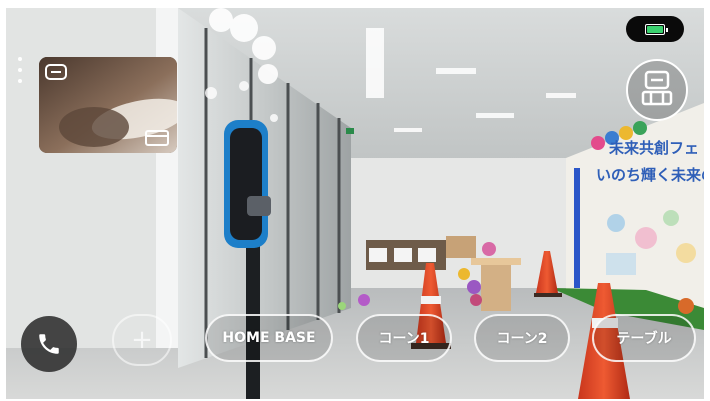 The width and height of the screenshot is (710, 401). I want to click on battery-icon, so click(656, 29).